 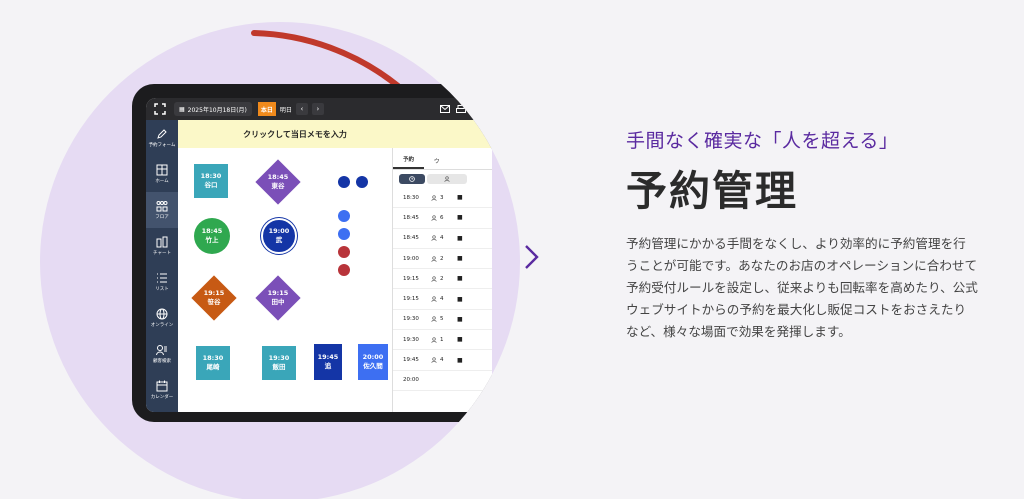 I want to click on sidebar-item-online: オンライン, so click(x=162, y=318).